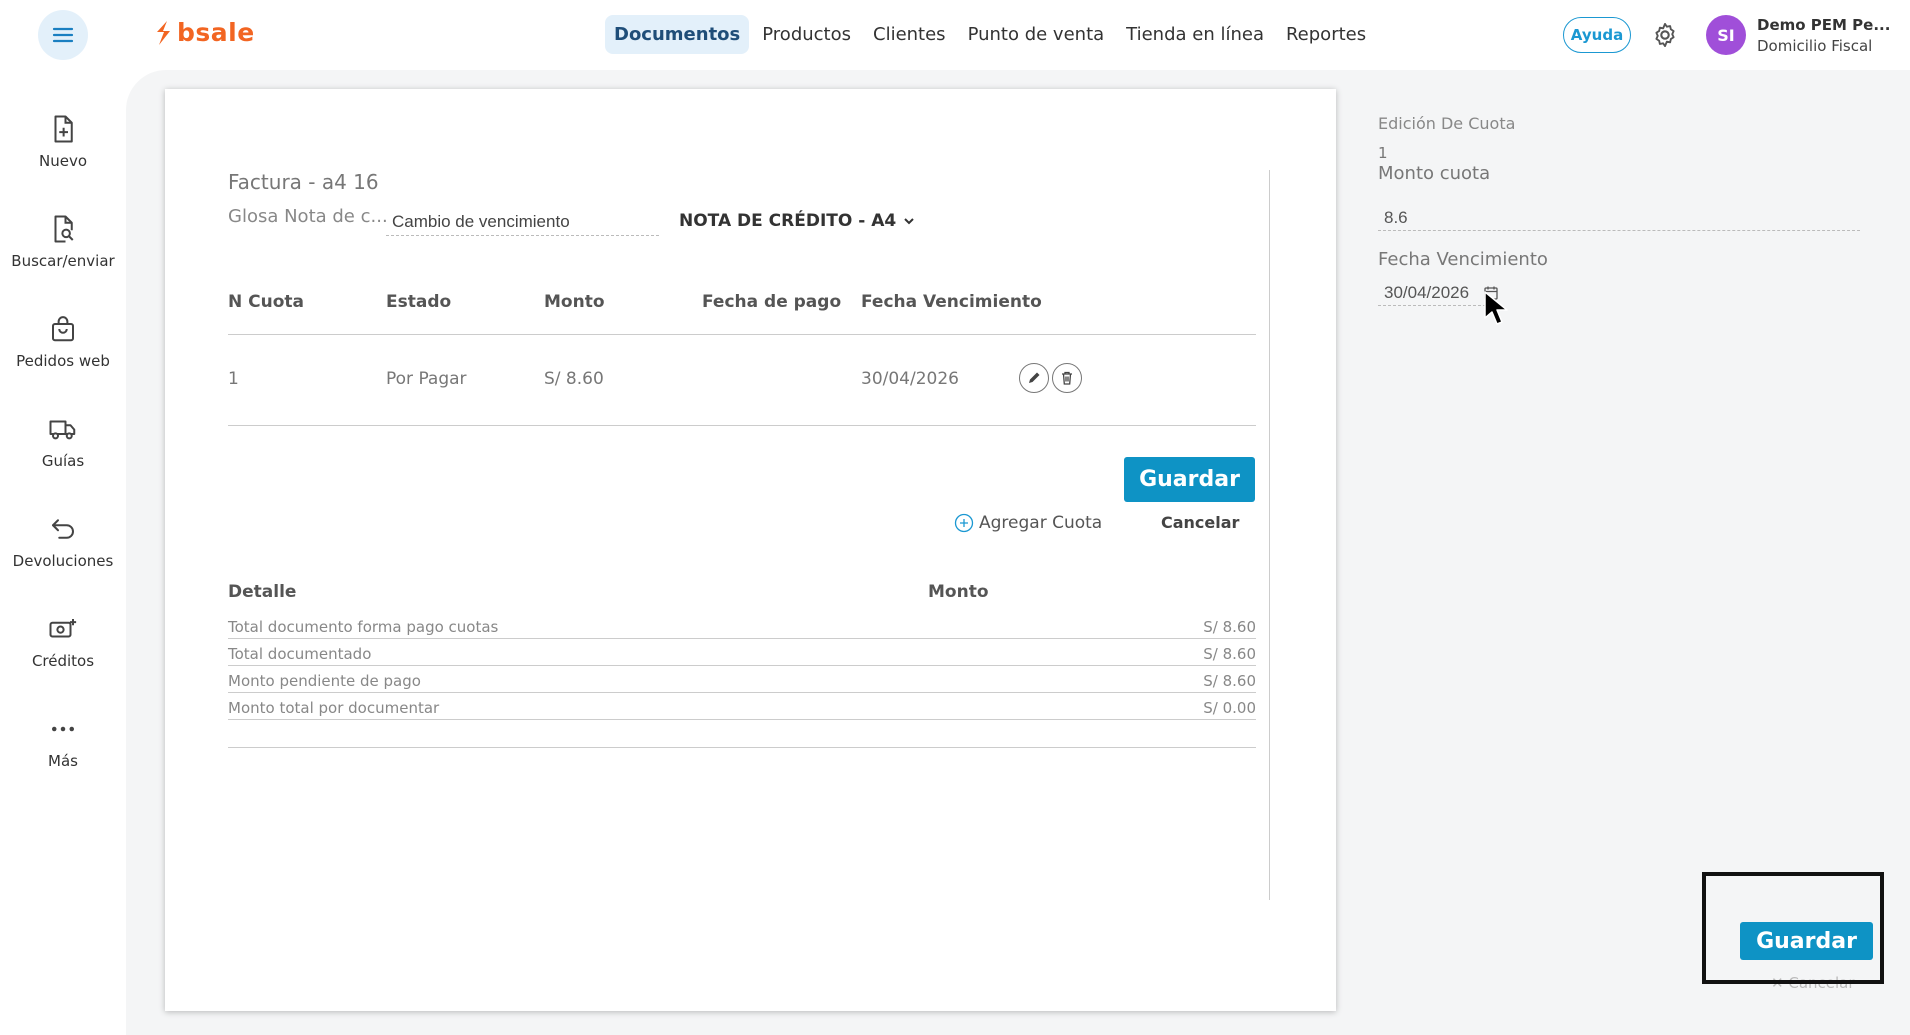 This screenshot has width=1910, height=1035. What do you see at coordinates (1434, 173) in the screenshot?
I see `monto-cuota-label: Monto cuota` at bounding box center [1434, 173].